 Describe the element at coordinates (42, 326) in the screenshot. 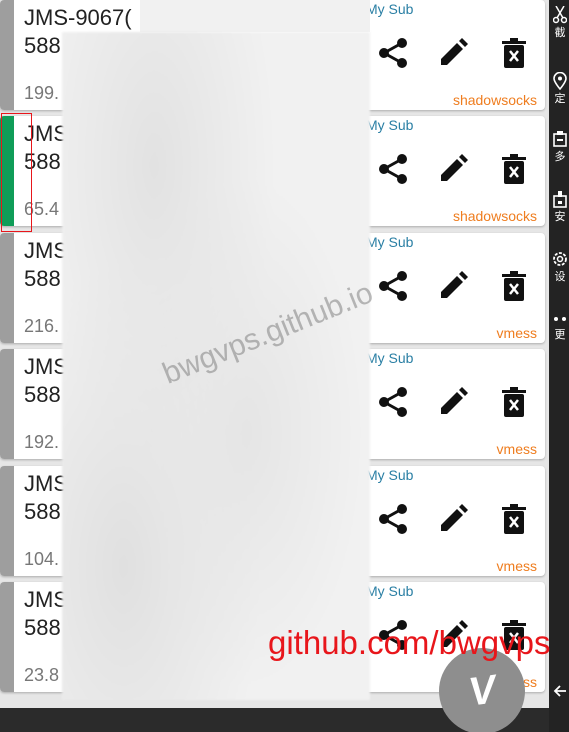

I see `server-latency: 216.` at that location.